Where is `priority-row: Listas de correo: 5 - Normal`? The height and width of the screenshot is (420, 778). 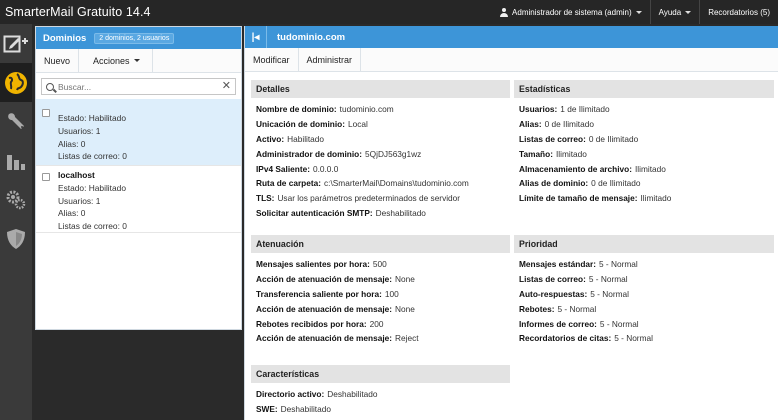 priority-row: Listas de correo: 5 - Normal is located at coordinates (646, 279).